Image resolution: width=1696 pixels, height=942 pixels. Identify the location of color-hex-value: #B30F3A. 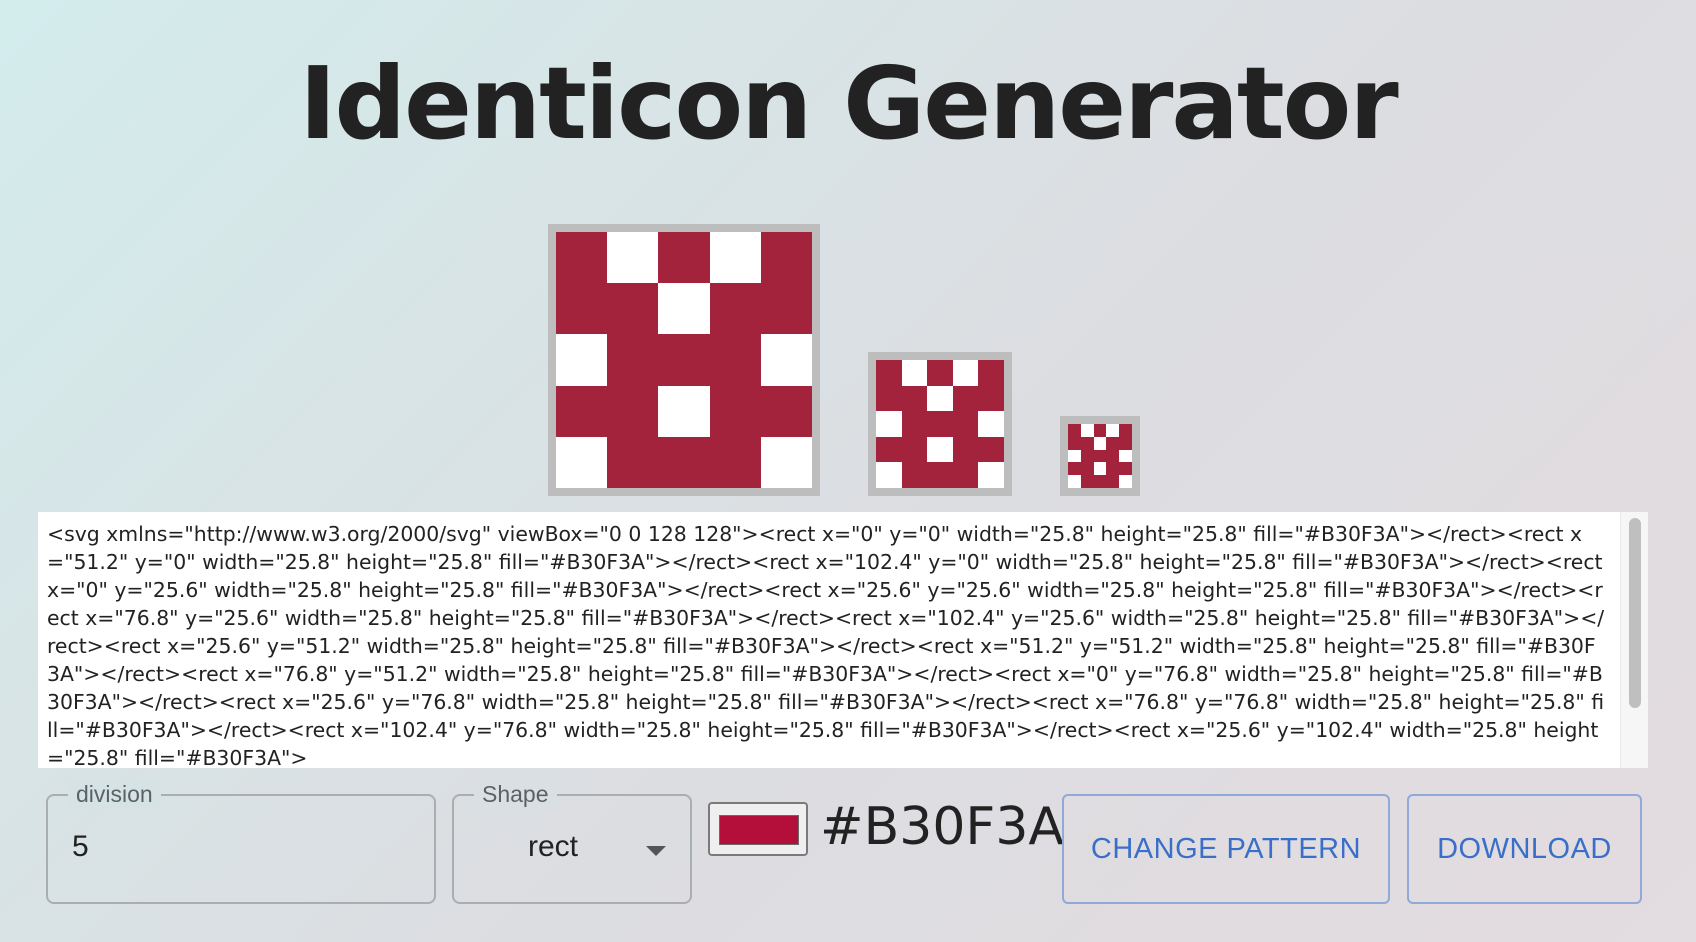
(942, 827).